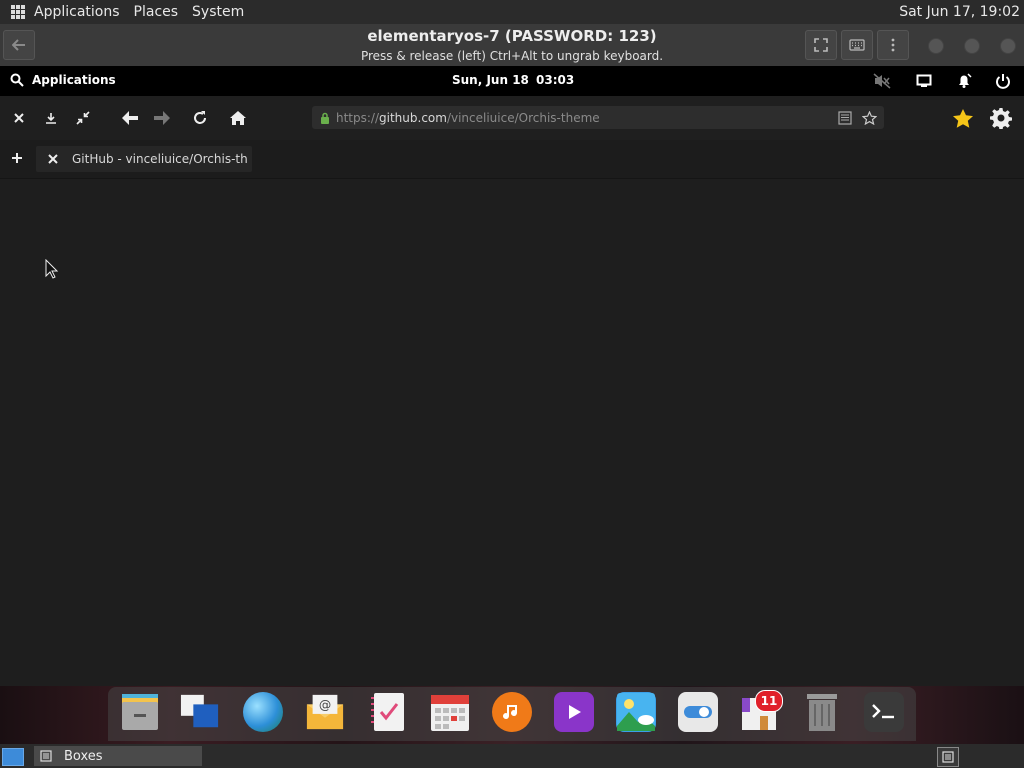 This screenshot has height=768, width=1024. Describe the element at coordinates (13, 757) in the screenshot. I see `show-desktop-icon` at that location.